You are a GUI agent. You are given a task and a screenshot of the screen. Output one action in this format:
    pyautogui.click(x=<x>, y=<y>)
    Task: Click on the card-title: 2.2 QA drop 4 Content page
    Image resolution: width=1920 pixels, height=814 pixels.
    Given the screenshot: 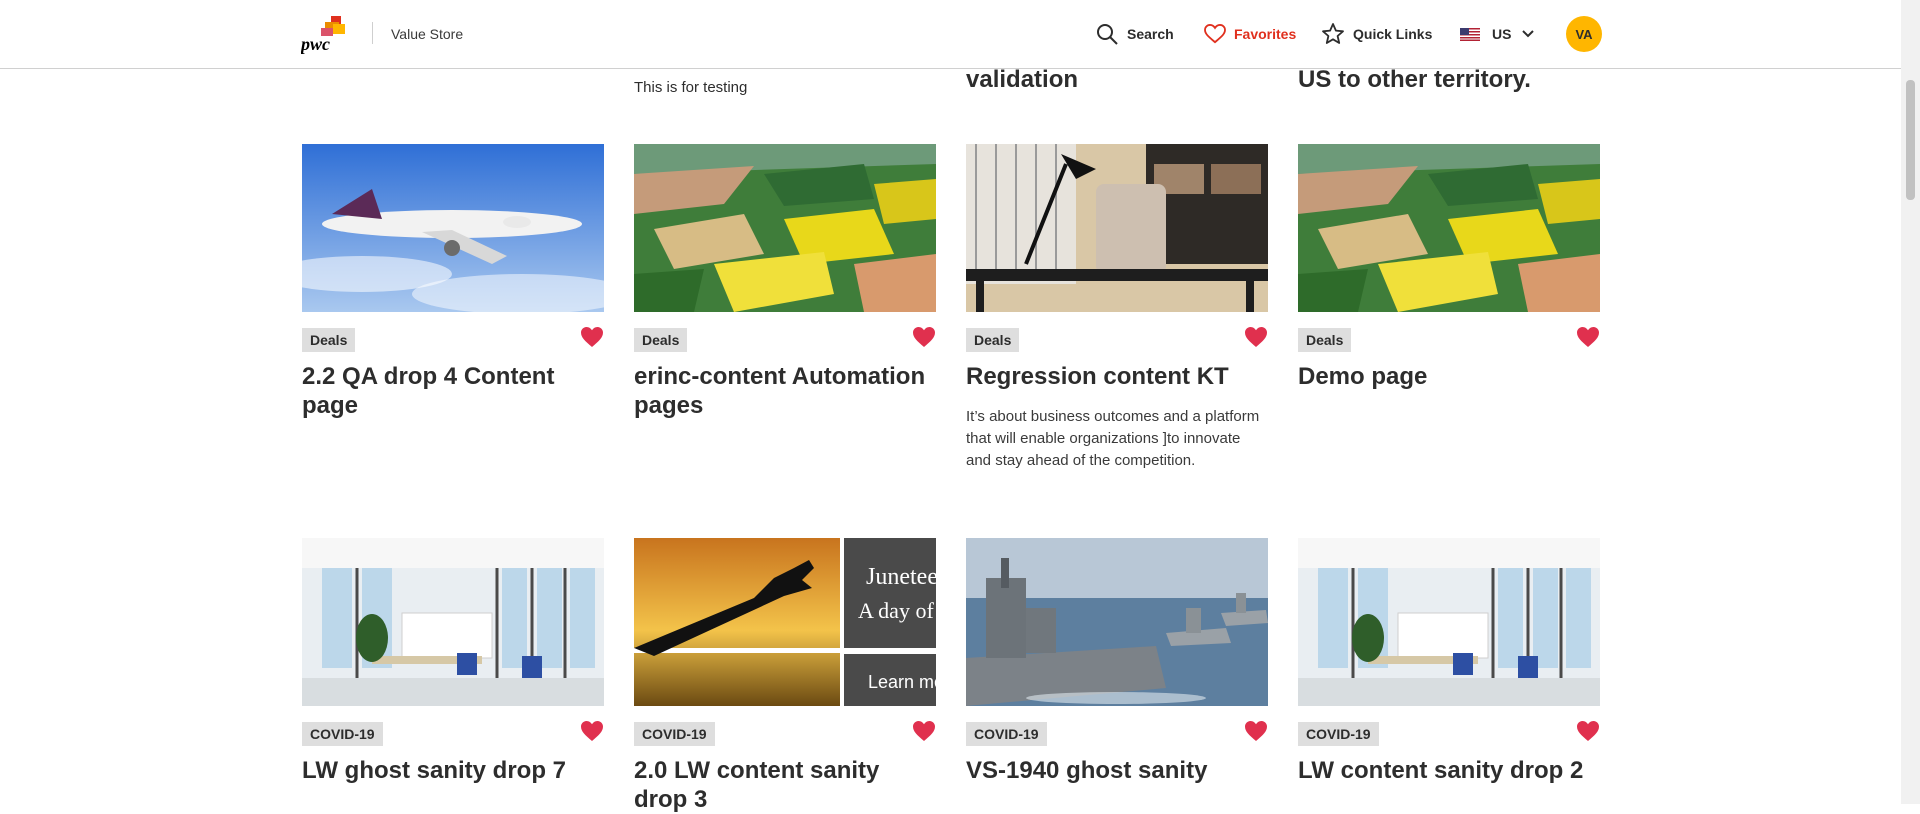 What is the action you would take?
    pyautogui.click(x=453, y=391)
    